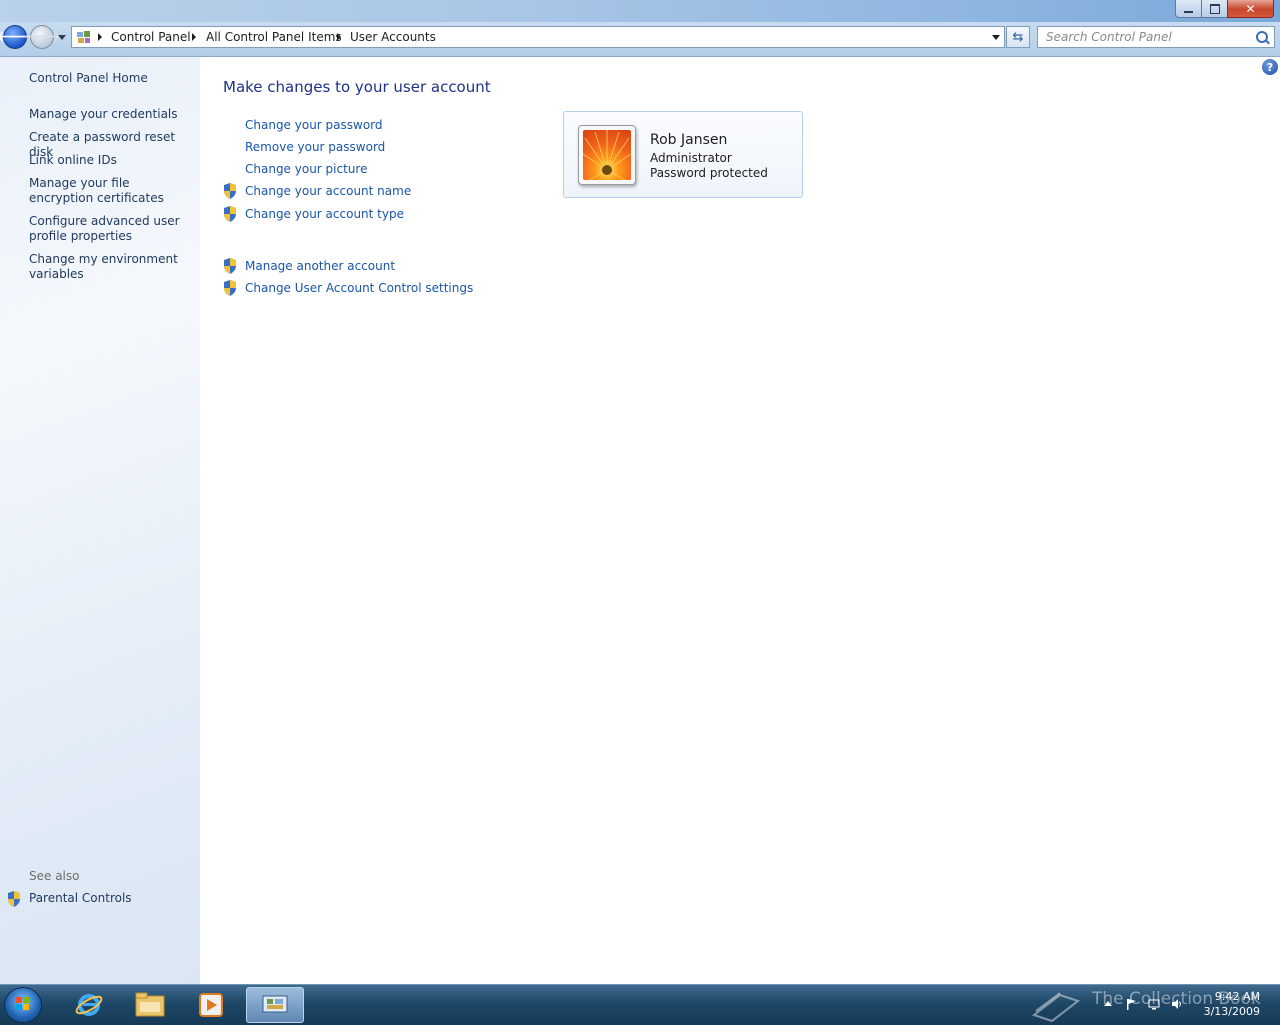  Describe the element at coordinates (111, 78) in the screenshot. I see `control-panel-home-link: Control Panel Home` at that location.